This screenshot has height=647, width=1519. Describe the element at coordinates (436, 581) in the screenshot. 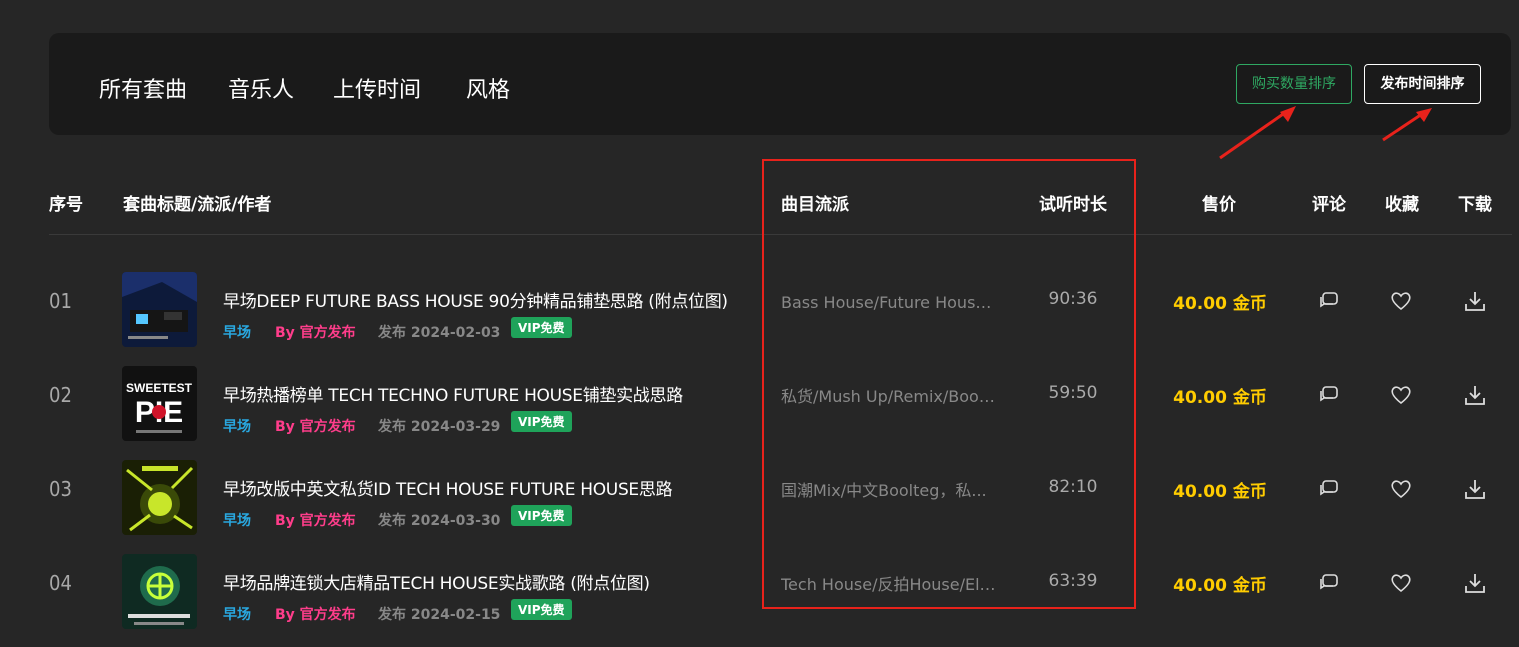

I see `row-title: 早场品牌连锁大店精品TECH HOUSE实战歌路 (附点位图)` at that location.